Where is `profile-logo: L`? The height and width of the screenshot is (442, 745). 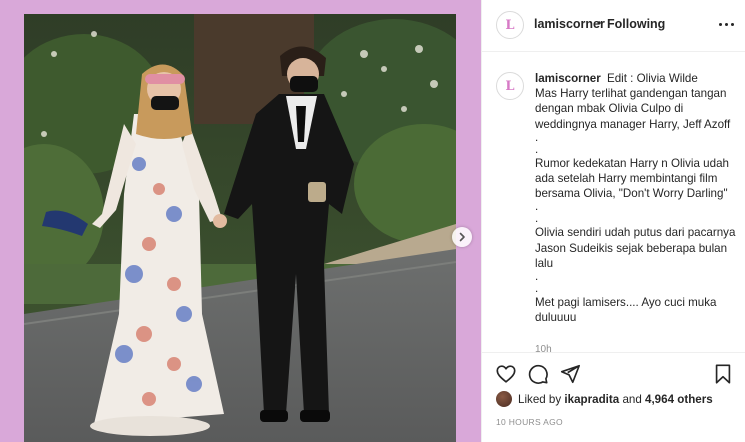 profile-logo: L is located at coordinates (510, 25).